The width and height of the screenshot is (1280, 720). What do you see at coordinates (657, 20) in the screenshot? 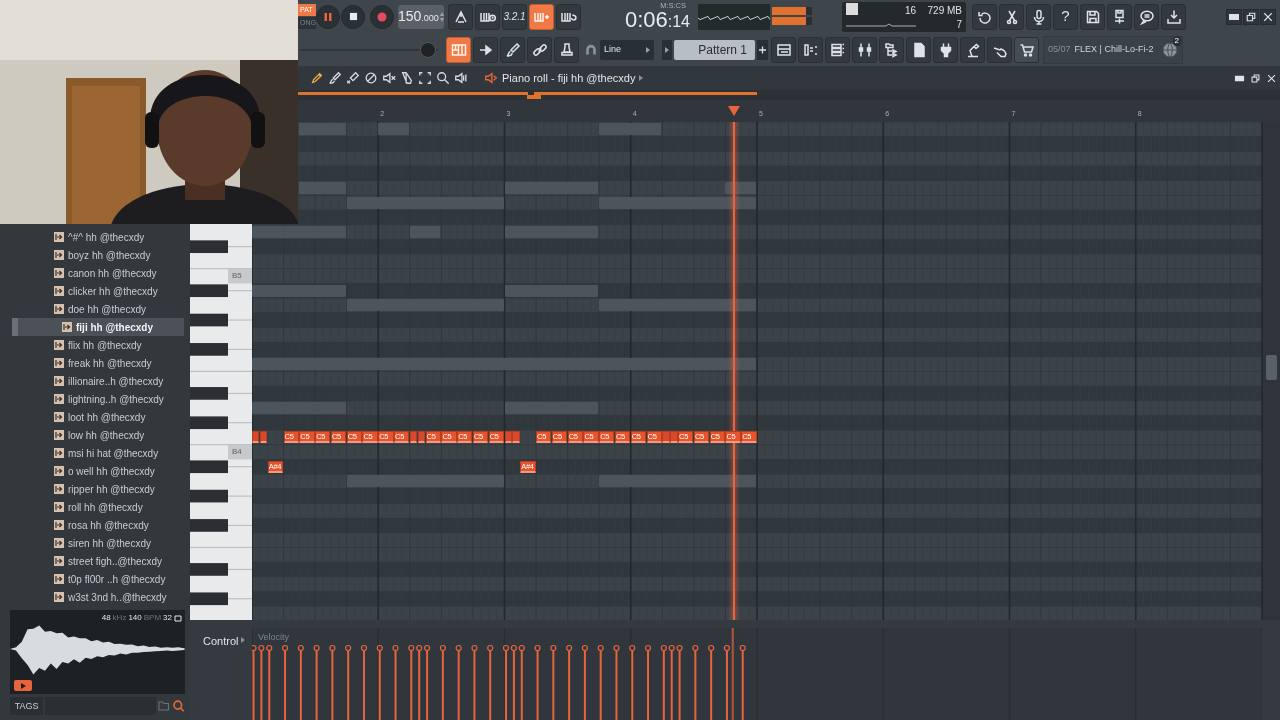
I see `time-readout: 0:06:14` at bounding box center [657, 20].